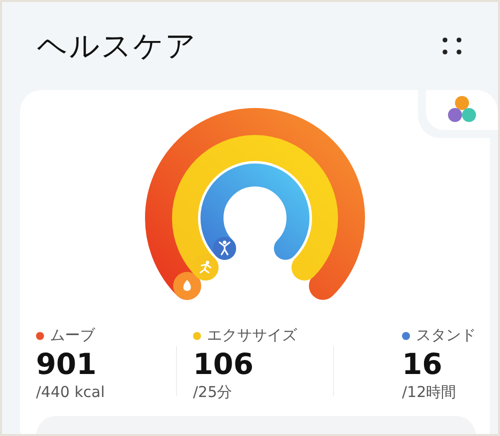 The height and width of the screenshot is (436, 500). What do you see at coordinates (206, 267) in the screenshot?
I see `runner-icon` at bounding box center [206, 267].